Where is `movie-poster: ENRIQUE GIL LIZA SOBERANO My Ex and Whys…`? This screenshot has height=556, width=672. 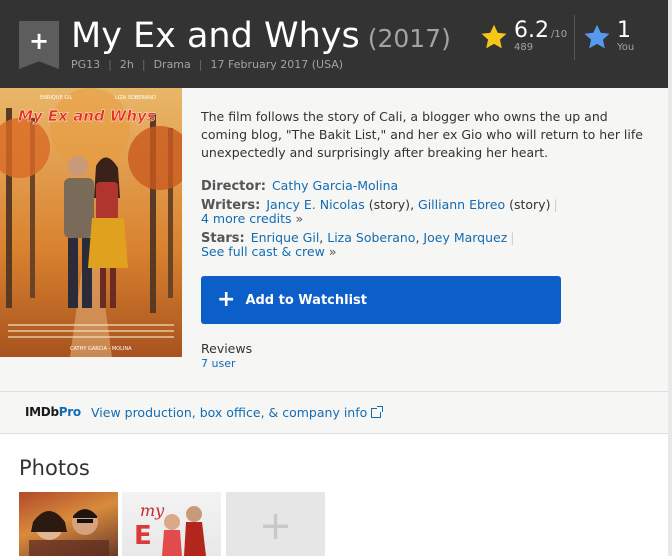 movie-poster: ENRIQUE GIL LIZA SOBERANO My Ex and Whys… is located at coordinates (91, 222).